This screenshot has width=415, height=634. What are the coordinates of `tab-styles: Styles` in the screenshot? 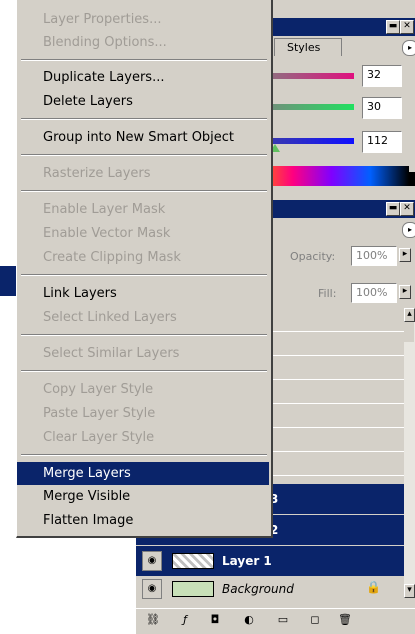 It's located at (308, 47).